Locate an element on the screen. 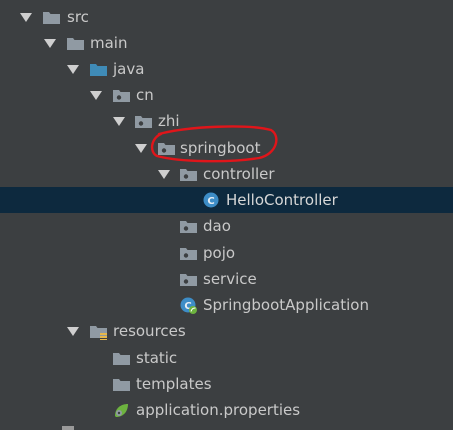 This screenshot has width=453, height=430. spring-boot-class-icon: C is located at coordinates (188, 305).